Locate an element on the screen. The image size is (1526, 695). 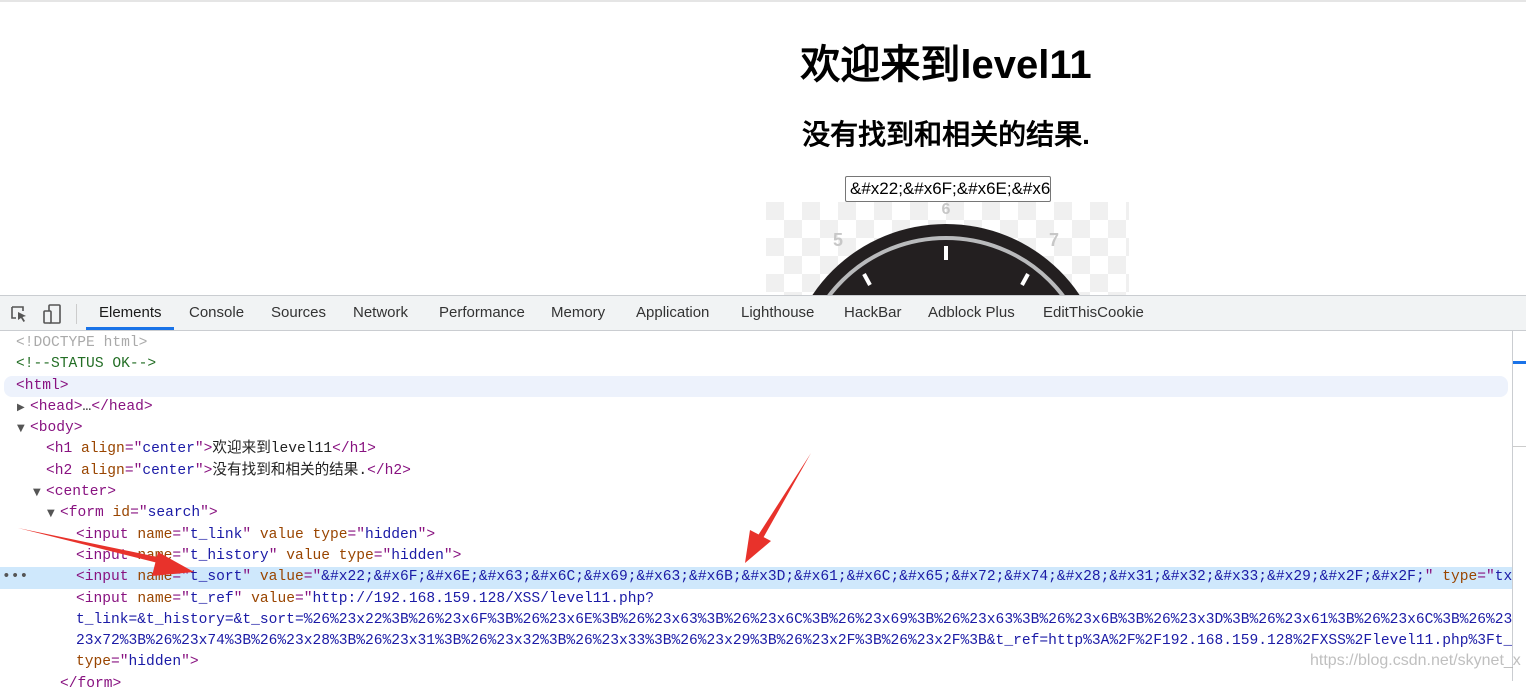
code-token-cmt: <!--STATUS OK--> is located at coordinates (86, 364).